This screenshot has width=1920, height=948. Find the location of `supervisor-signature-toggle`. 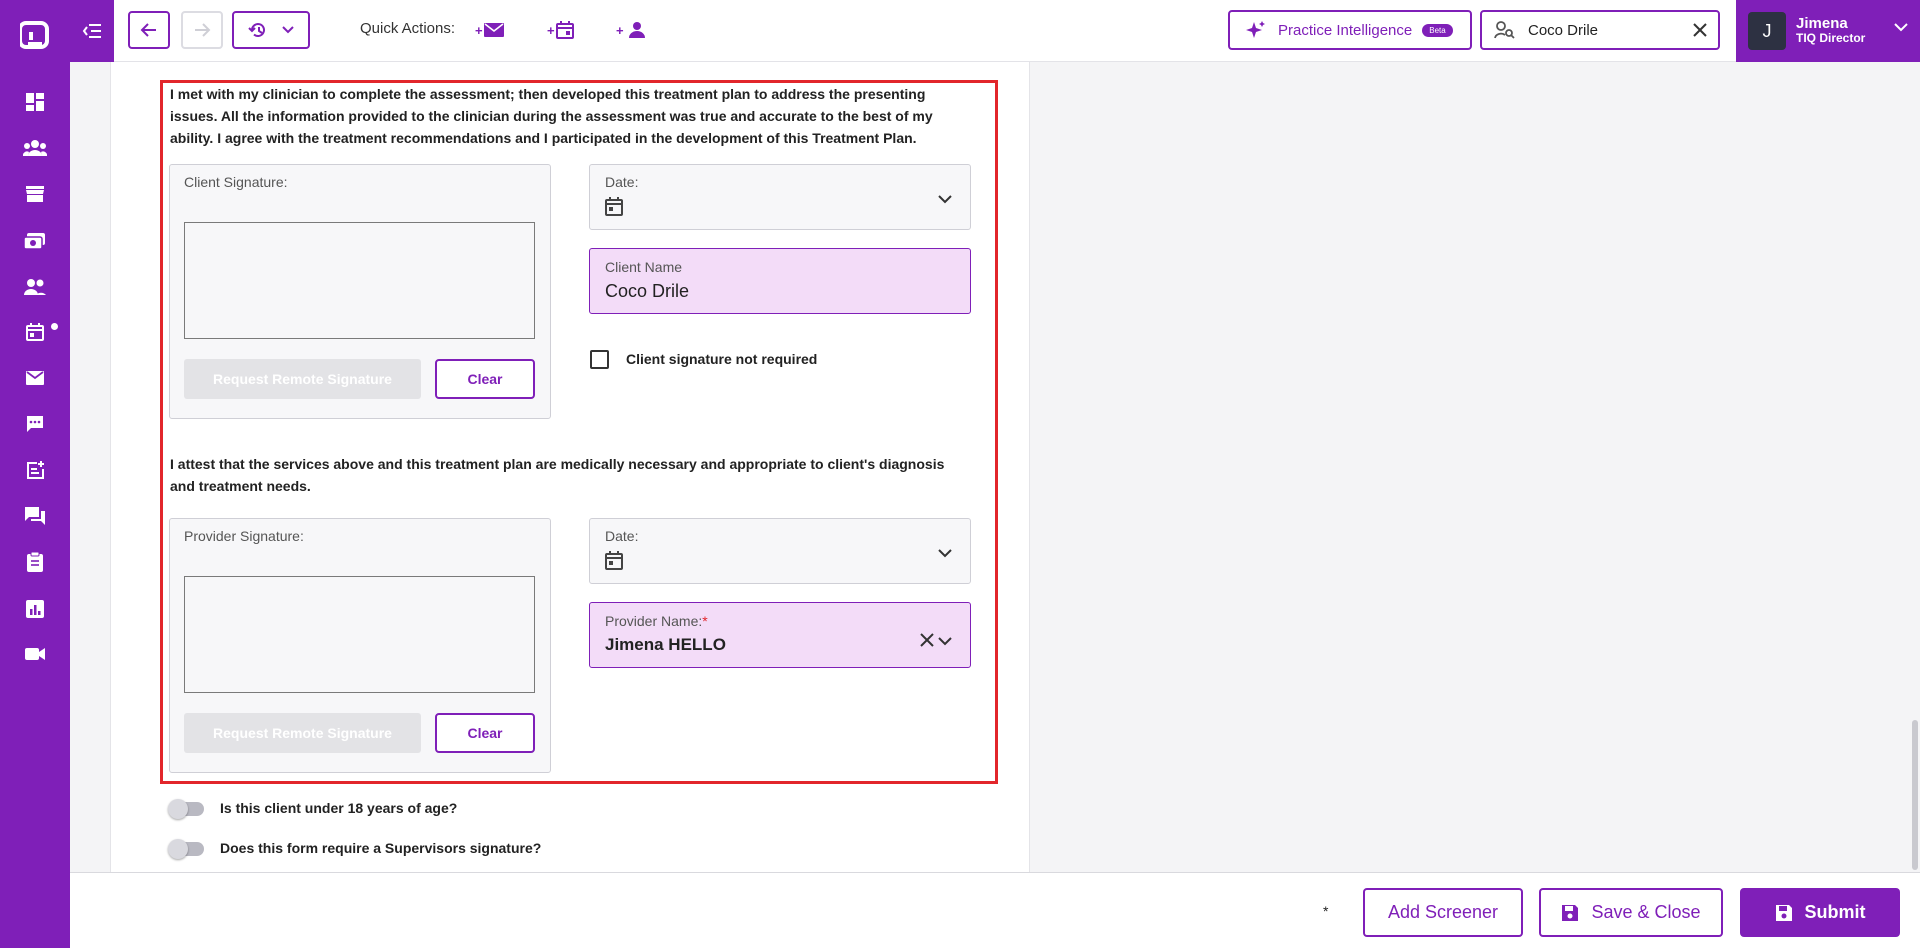

supervisor-signature-toggle is located at coordinates (186, 849).